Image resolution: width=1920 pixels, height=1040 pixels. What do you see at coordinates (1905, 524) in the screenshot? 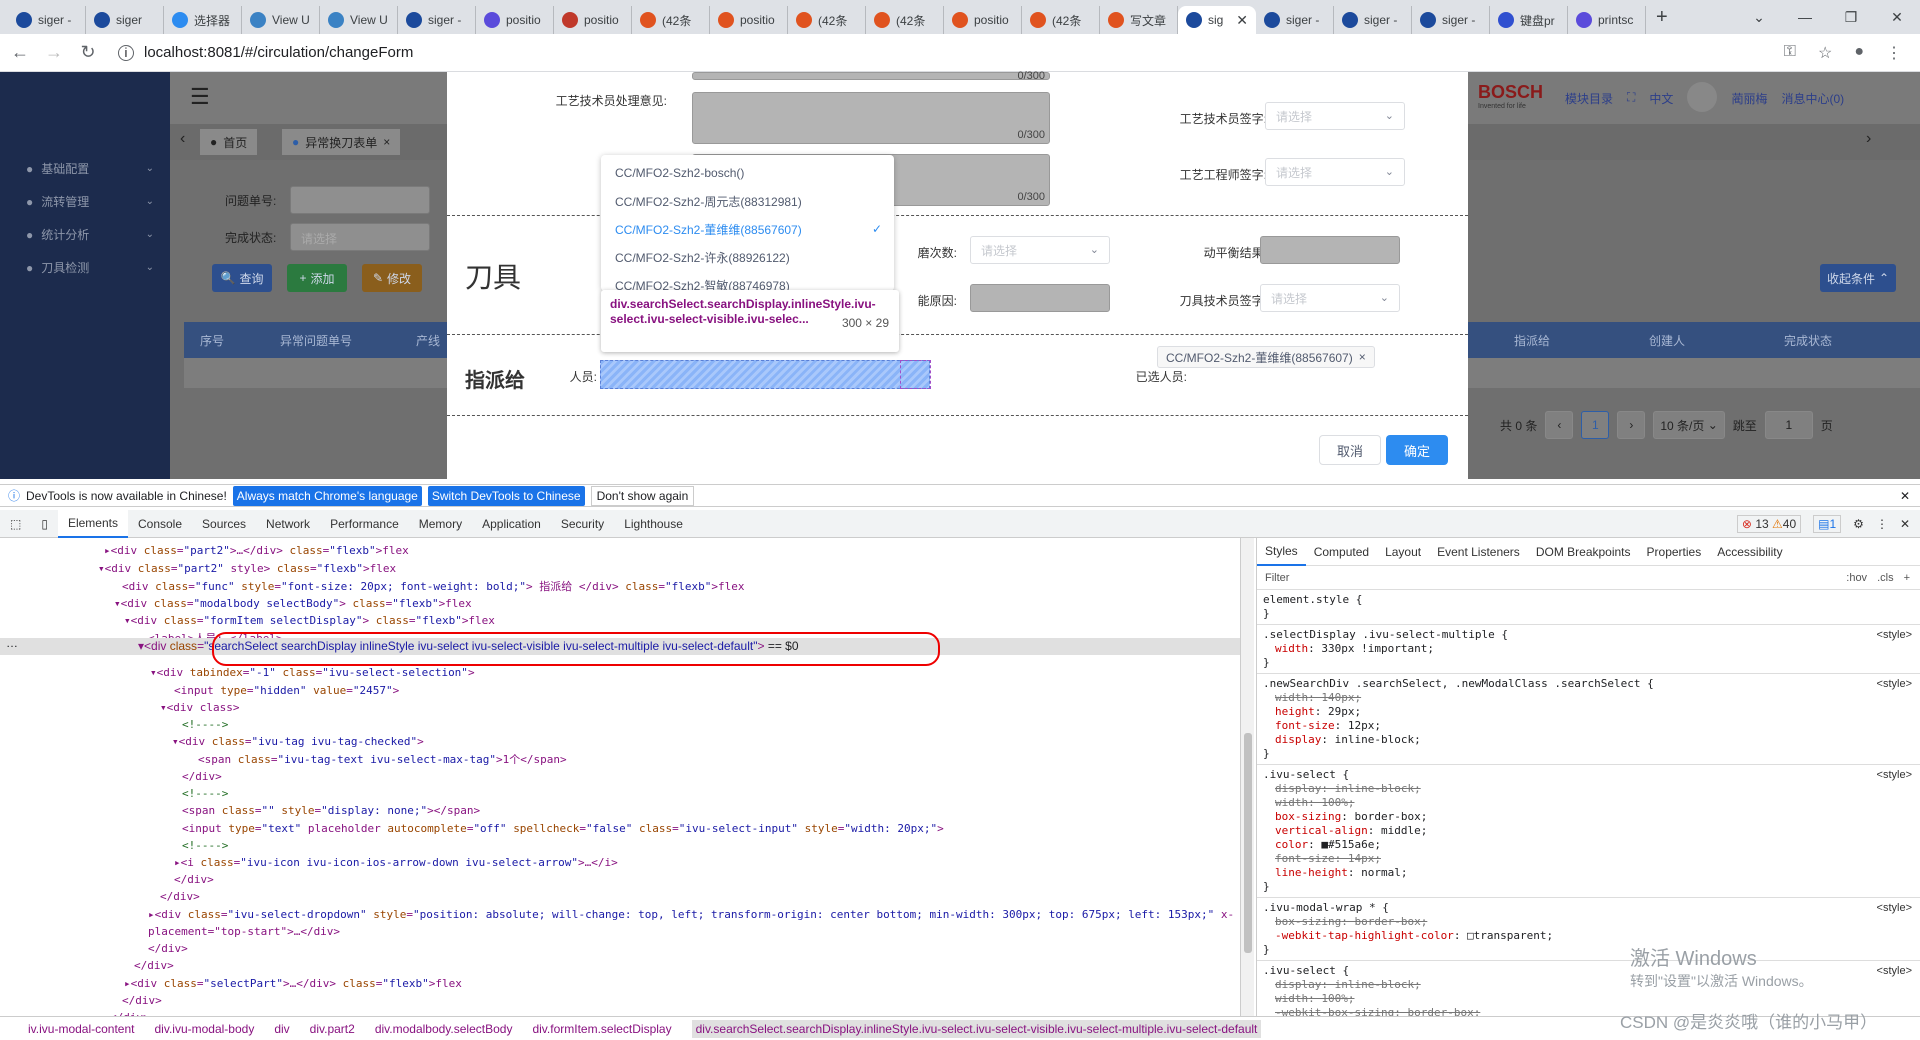
I see `close-icon: ✕` at bounding box center [1905, 524].